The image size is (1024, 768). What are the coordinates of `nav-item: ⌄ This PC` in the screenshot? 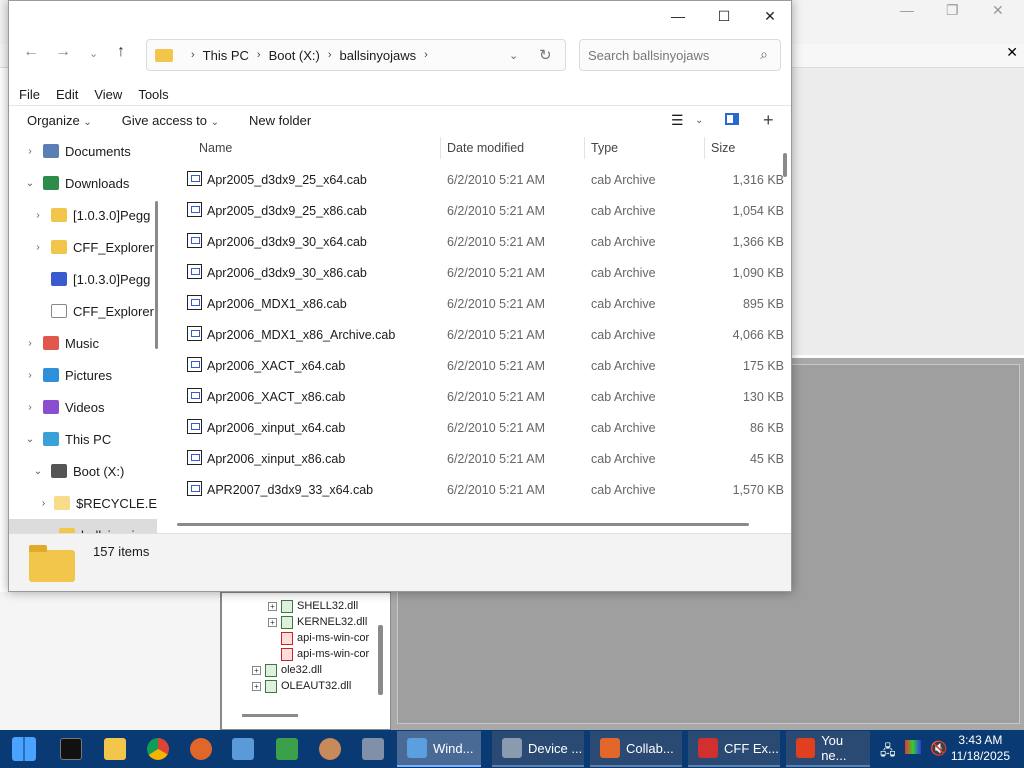 It's located at (83, 439).